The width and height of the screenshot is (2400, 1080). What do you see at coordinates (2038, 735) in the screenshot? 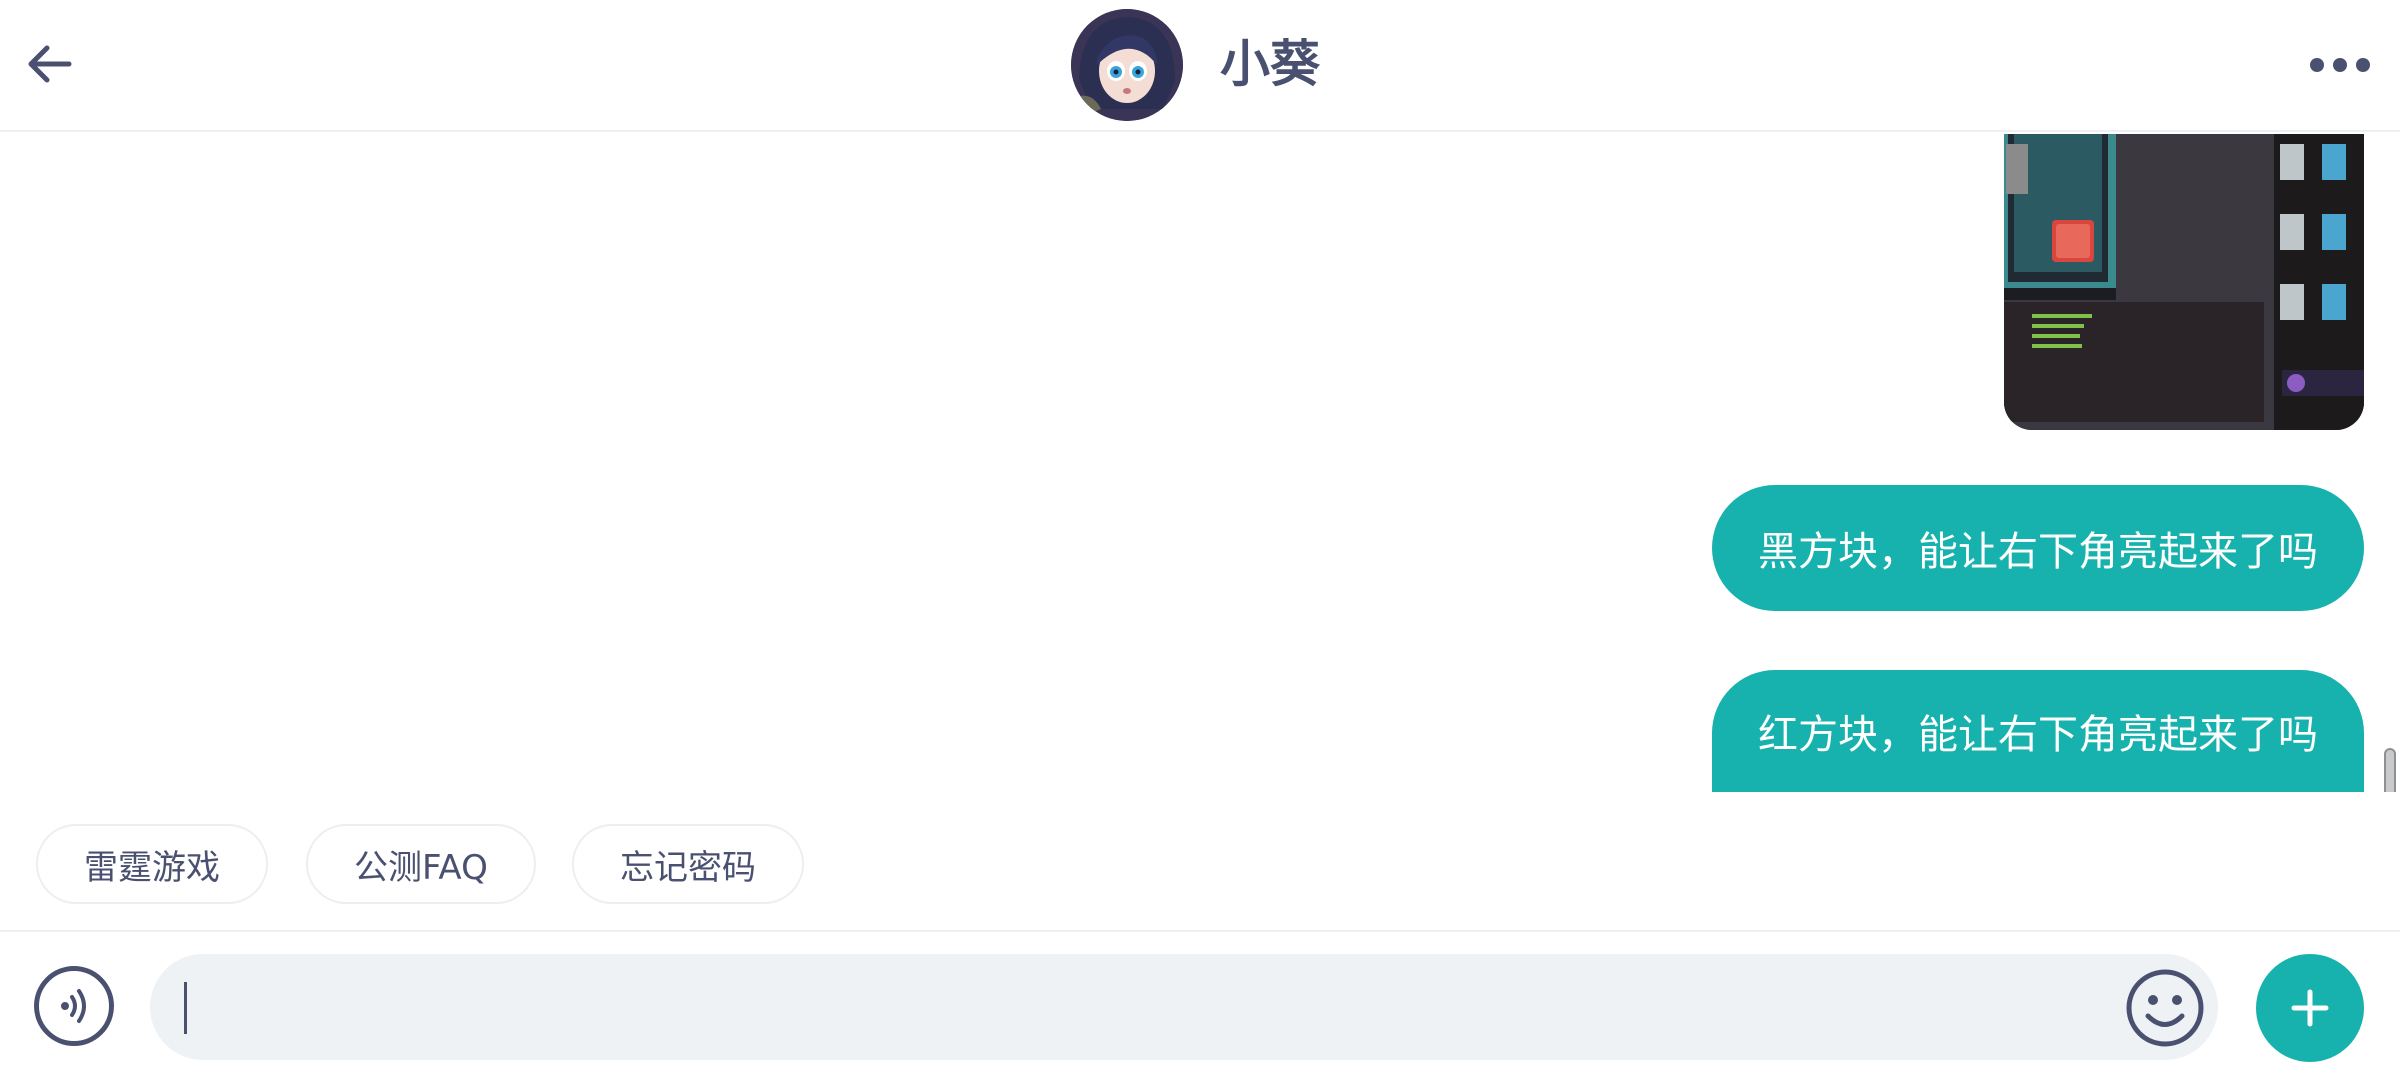
I see `message-text: 红方块，能让右下角亮起来了吗` at bounding box center [2038, 735].